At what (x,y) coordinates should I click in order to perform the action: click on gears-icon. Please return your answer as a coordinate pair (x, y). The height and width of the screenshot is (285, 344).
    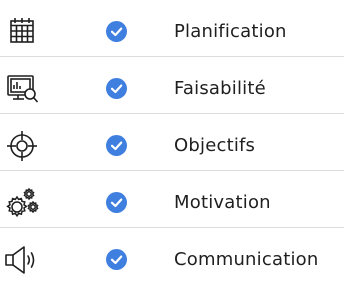
    Looking at the image, I should click on (22, 203).